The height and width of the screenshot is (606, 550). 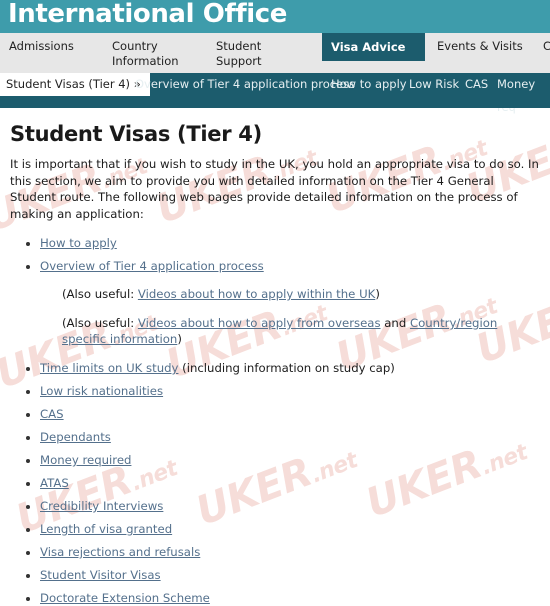 What do you see at coordinates (290, 460) in the screenshot?
I see `list-item: Money required` at bounding box center [290, 460].